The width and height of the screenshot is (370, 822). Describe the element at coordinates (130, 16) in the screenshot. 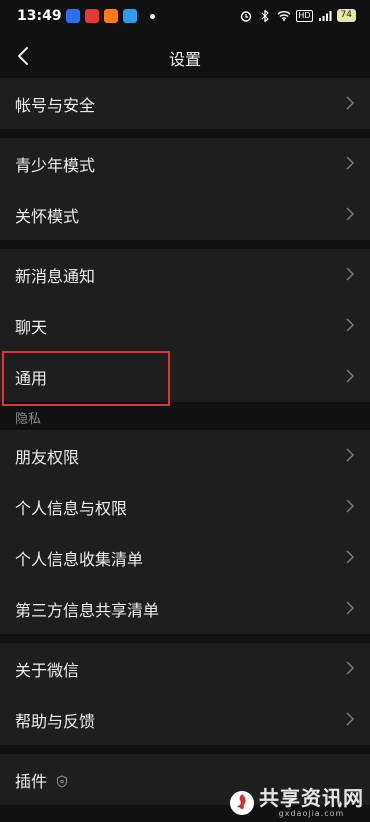

I see `app-icon-lightblue` at that location.